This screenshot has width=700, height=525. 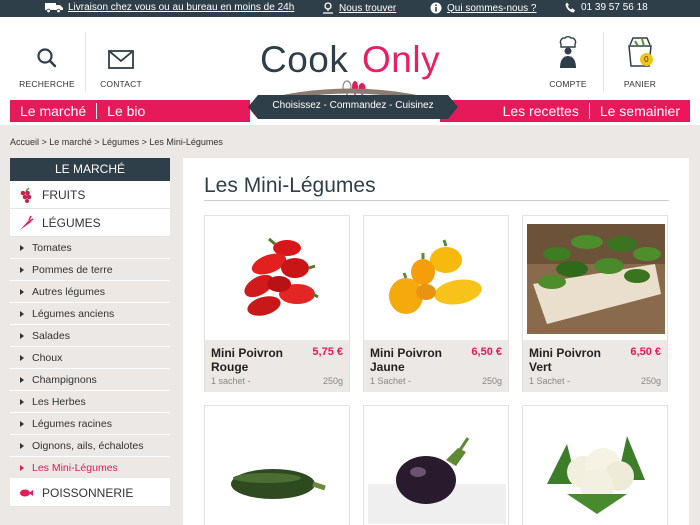 I want to click on nav-item-le-bio: Le bio, so click(x=126, y=111).